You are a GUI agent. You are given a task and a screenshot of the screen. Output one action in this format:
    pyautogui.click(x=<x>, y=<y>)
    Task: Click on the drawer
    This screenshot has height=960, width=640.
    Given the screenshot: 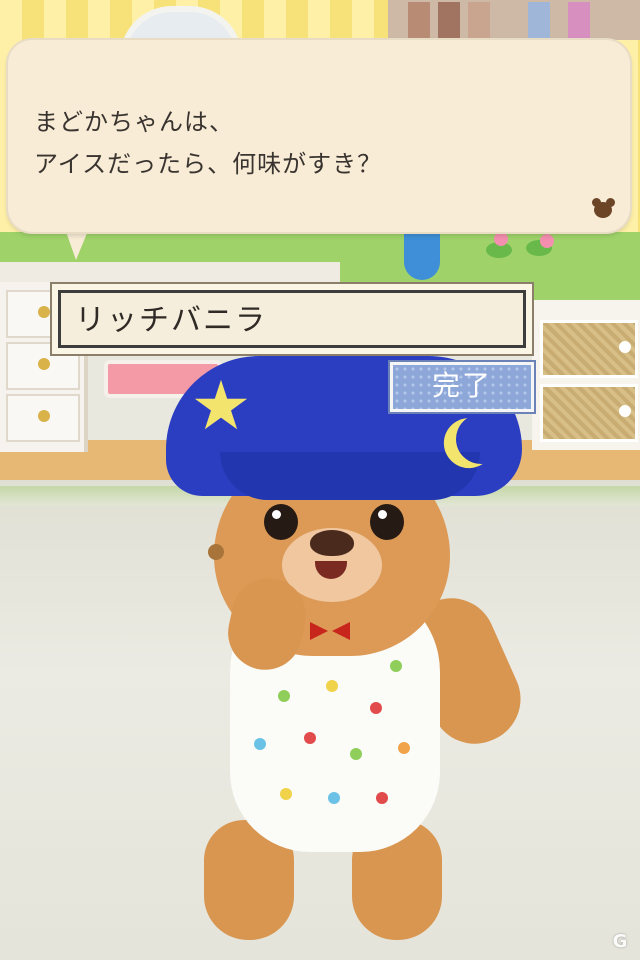 What is the action you would take?
    pyautogui.click(x=43, y=418)
    